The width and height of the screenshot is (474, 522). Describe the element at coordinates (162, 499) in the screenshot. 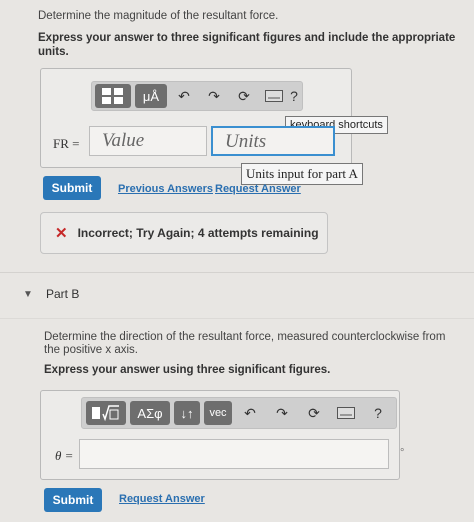

I see `part-b-request-answer-link: Request Answer` at that location.